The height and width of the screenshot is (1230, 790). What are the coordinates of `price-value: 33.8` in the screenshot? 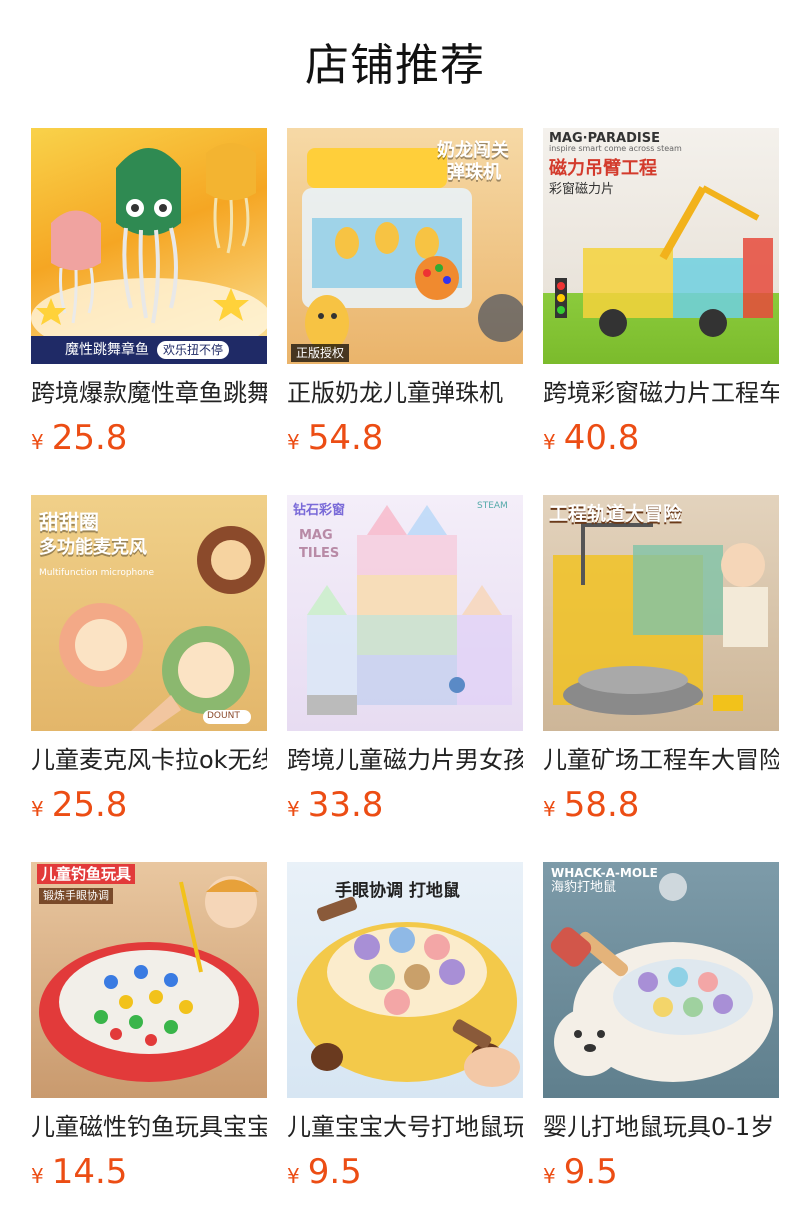 It's located at (345, 805).